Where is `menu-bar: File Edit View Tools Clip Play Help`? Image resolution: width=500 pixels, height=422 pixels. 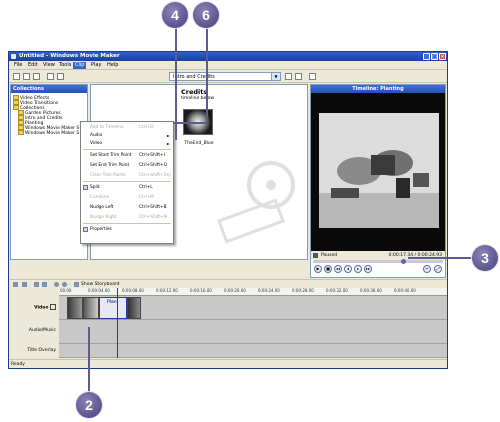
menu-bar: File Edit View Tools Clip Play Help is located at coordinates (228, 65).